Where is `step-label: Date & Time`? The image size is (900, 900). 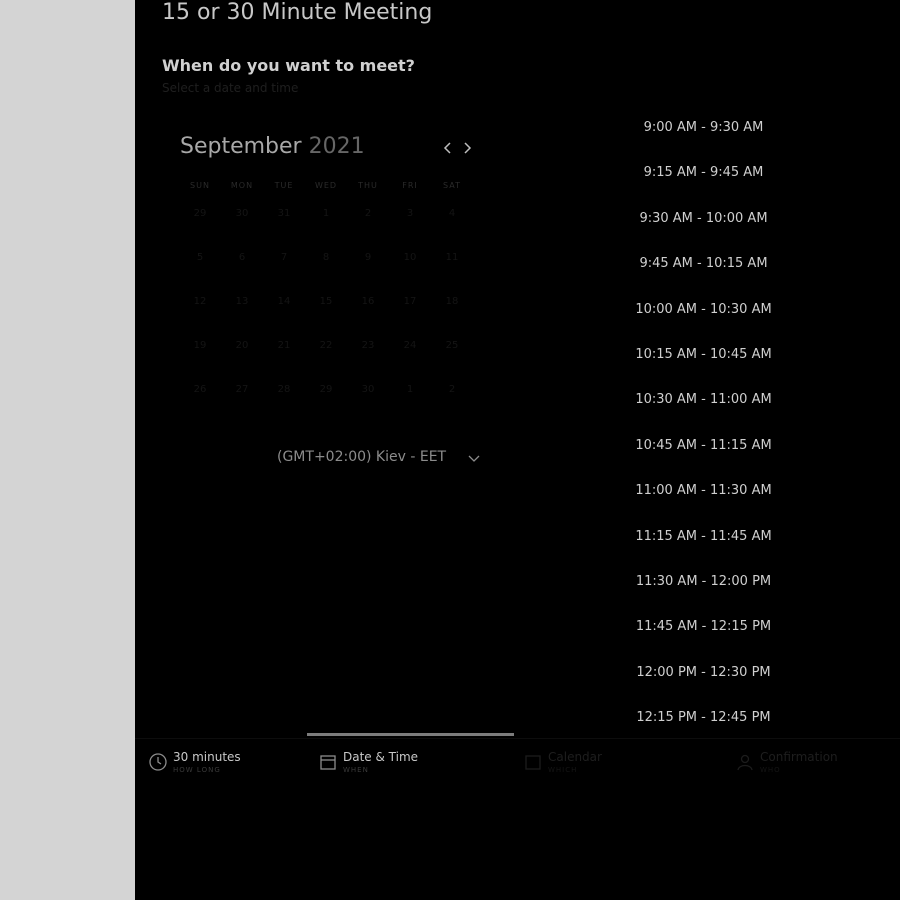
step-label: Date & Time is located at coordinates (381, 757).